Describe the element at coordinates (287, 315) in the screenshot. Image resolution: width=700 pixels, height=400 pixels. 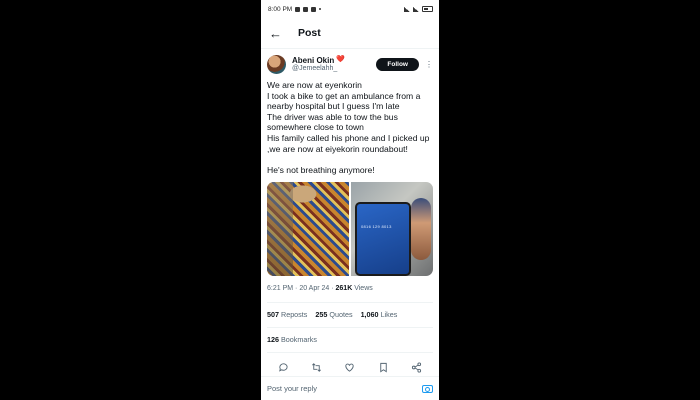
I see `reposts-stat: 507 Reposts` at that location.